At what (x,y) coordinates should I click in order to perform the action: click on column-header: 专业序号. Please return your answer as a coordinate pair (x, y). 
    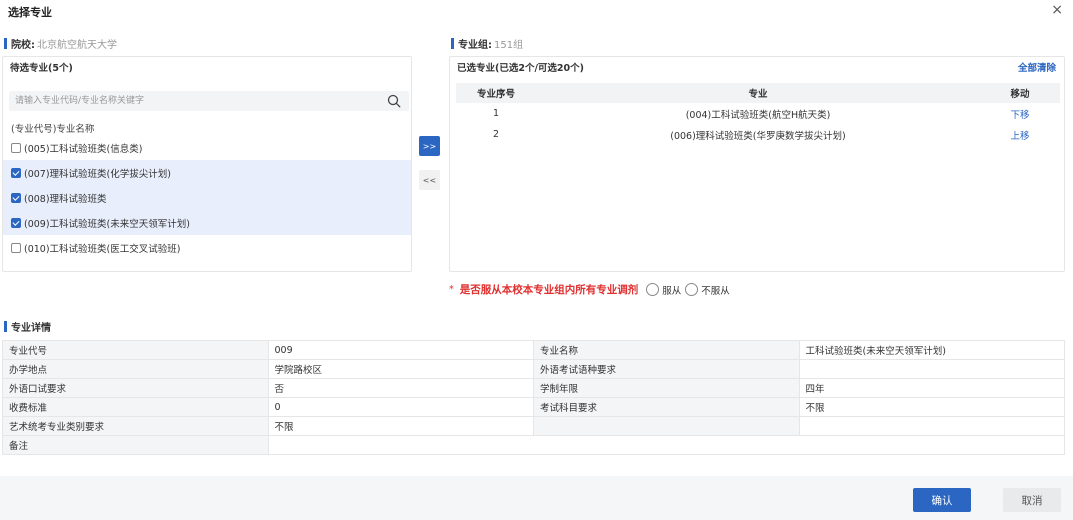
    Looking at the image, I should click on (496, 93).